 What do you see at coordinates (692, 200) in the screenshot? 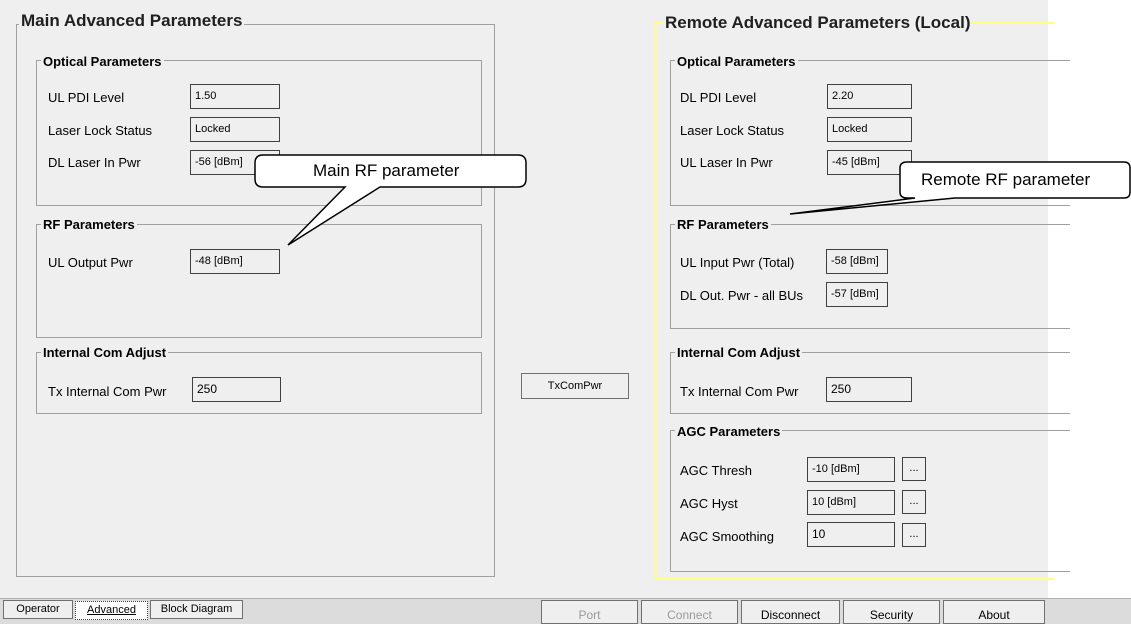
I see `callout-shapes` at bounding box center [692, 200].